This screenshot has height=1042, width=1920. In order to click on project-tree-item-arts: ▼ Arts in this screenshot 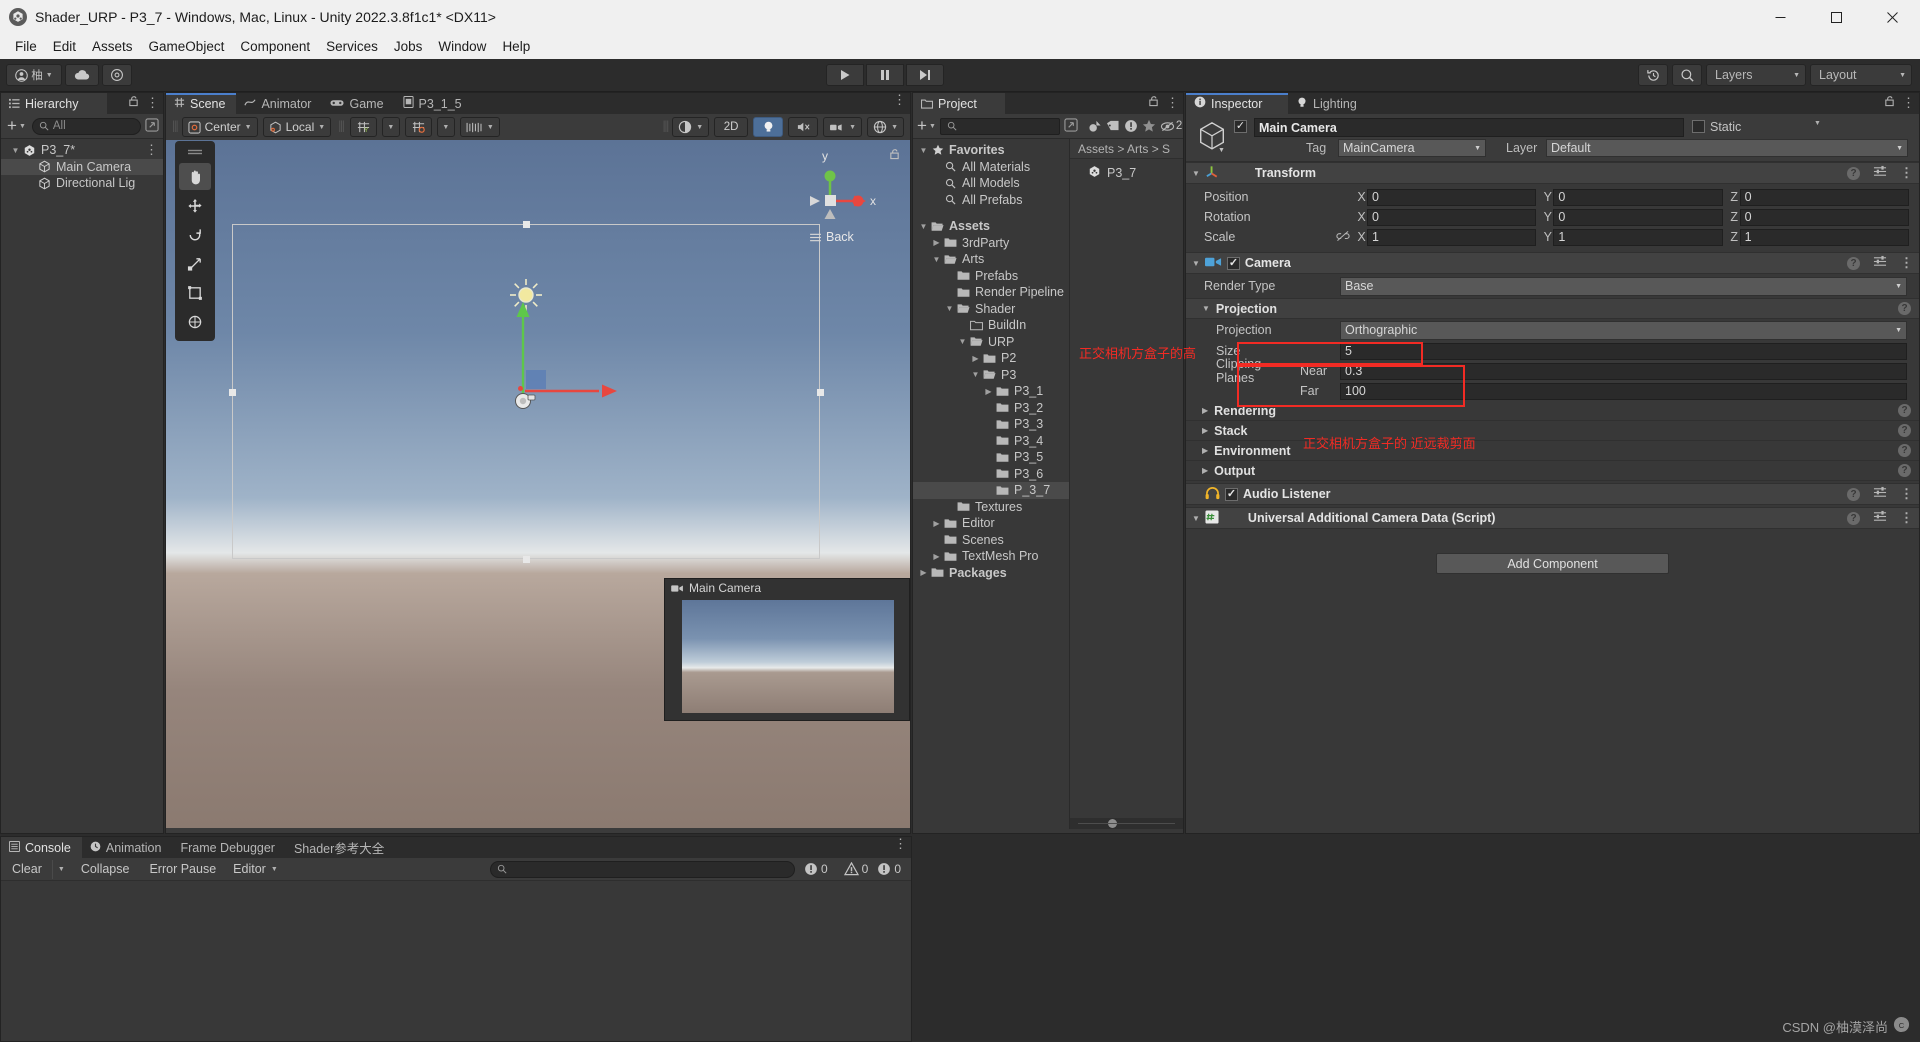, I will do `click(991, 259)`.